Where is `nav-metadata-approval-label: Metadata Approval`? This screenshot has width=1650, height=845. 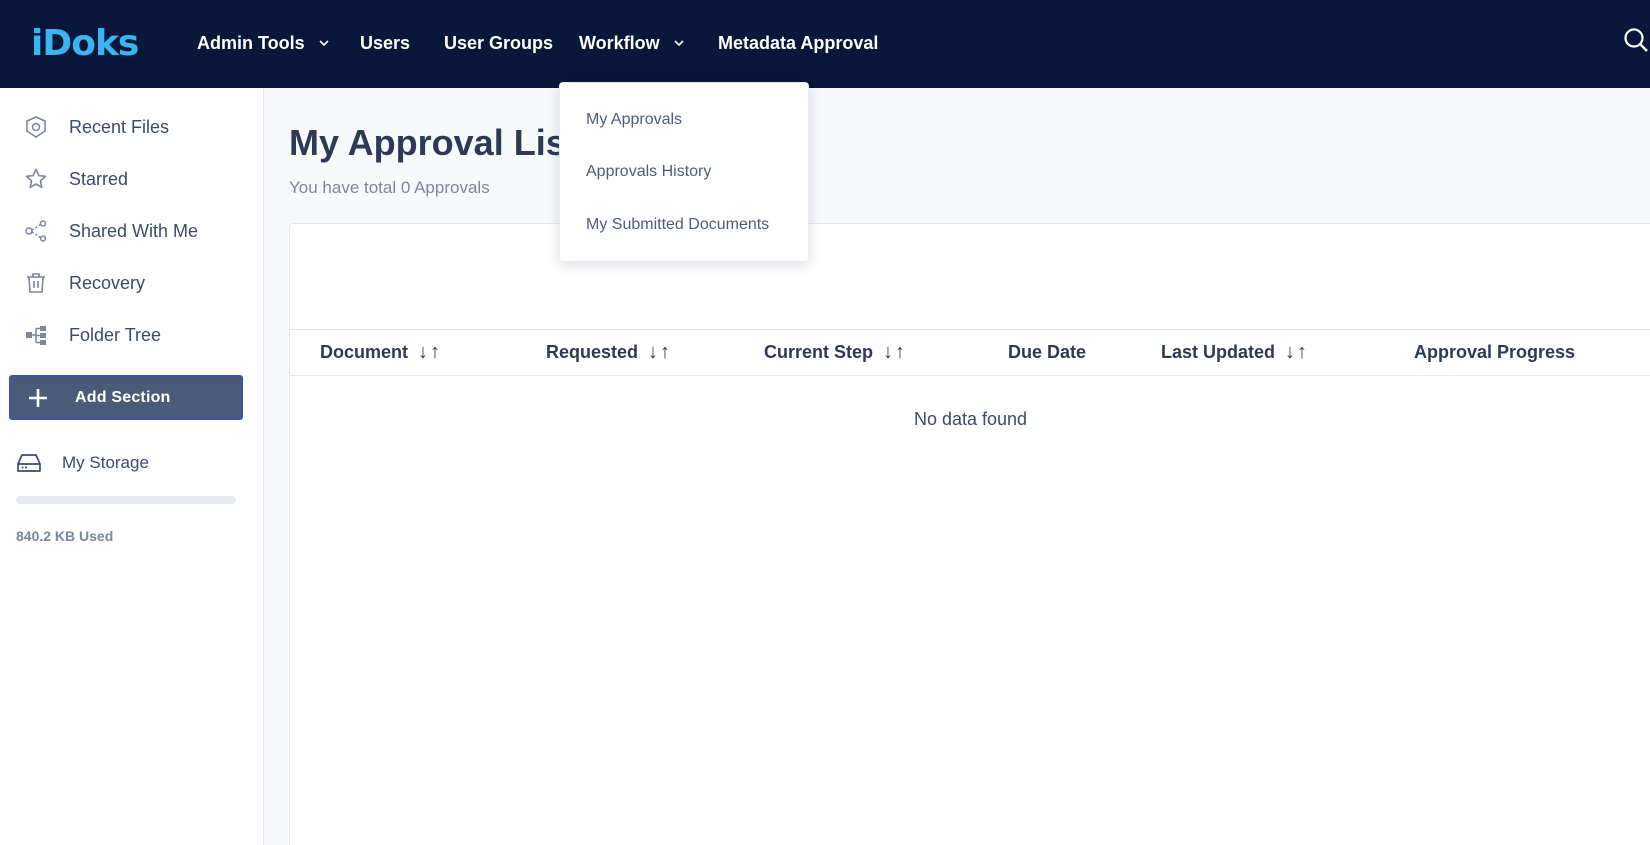
nav-metadata-approval-label: Metadata Approval is located at coordinates (798, 42).